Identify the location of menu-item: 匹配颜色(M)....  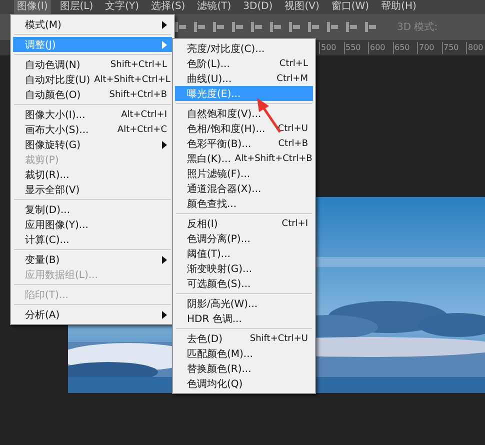
(244, 353).